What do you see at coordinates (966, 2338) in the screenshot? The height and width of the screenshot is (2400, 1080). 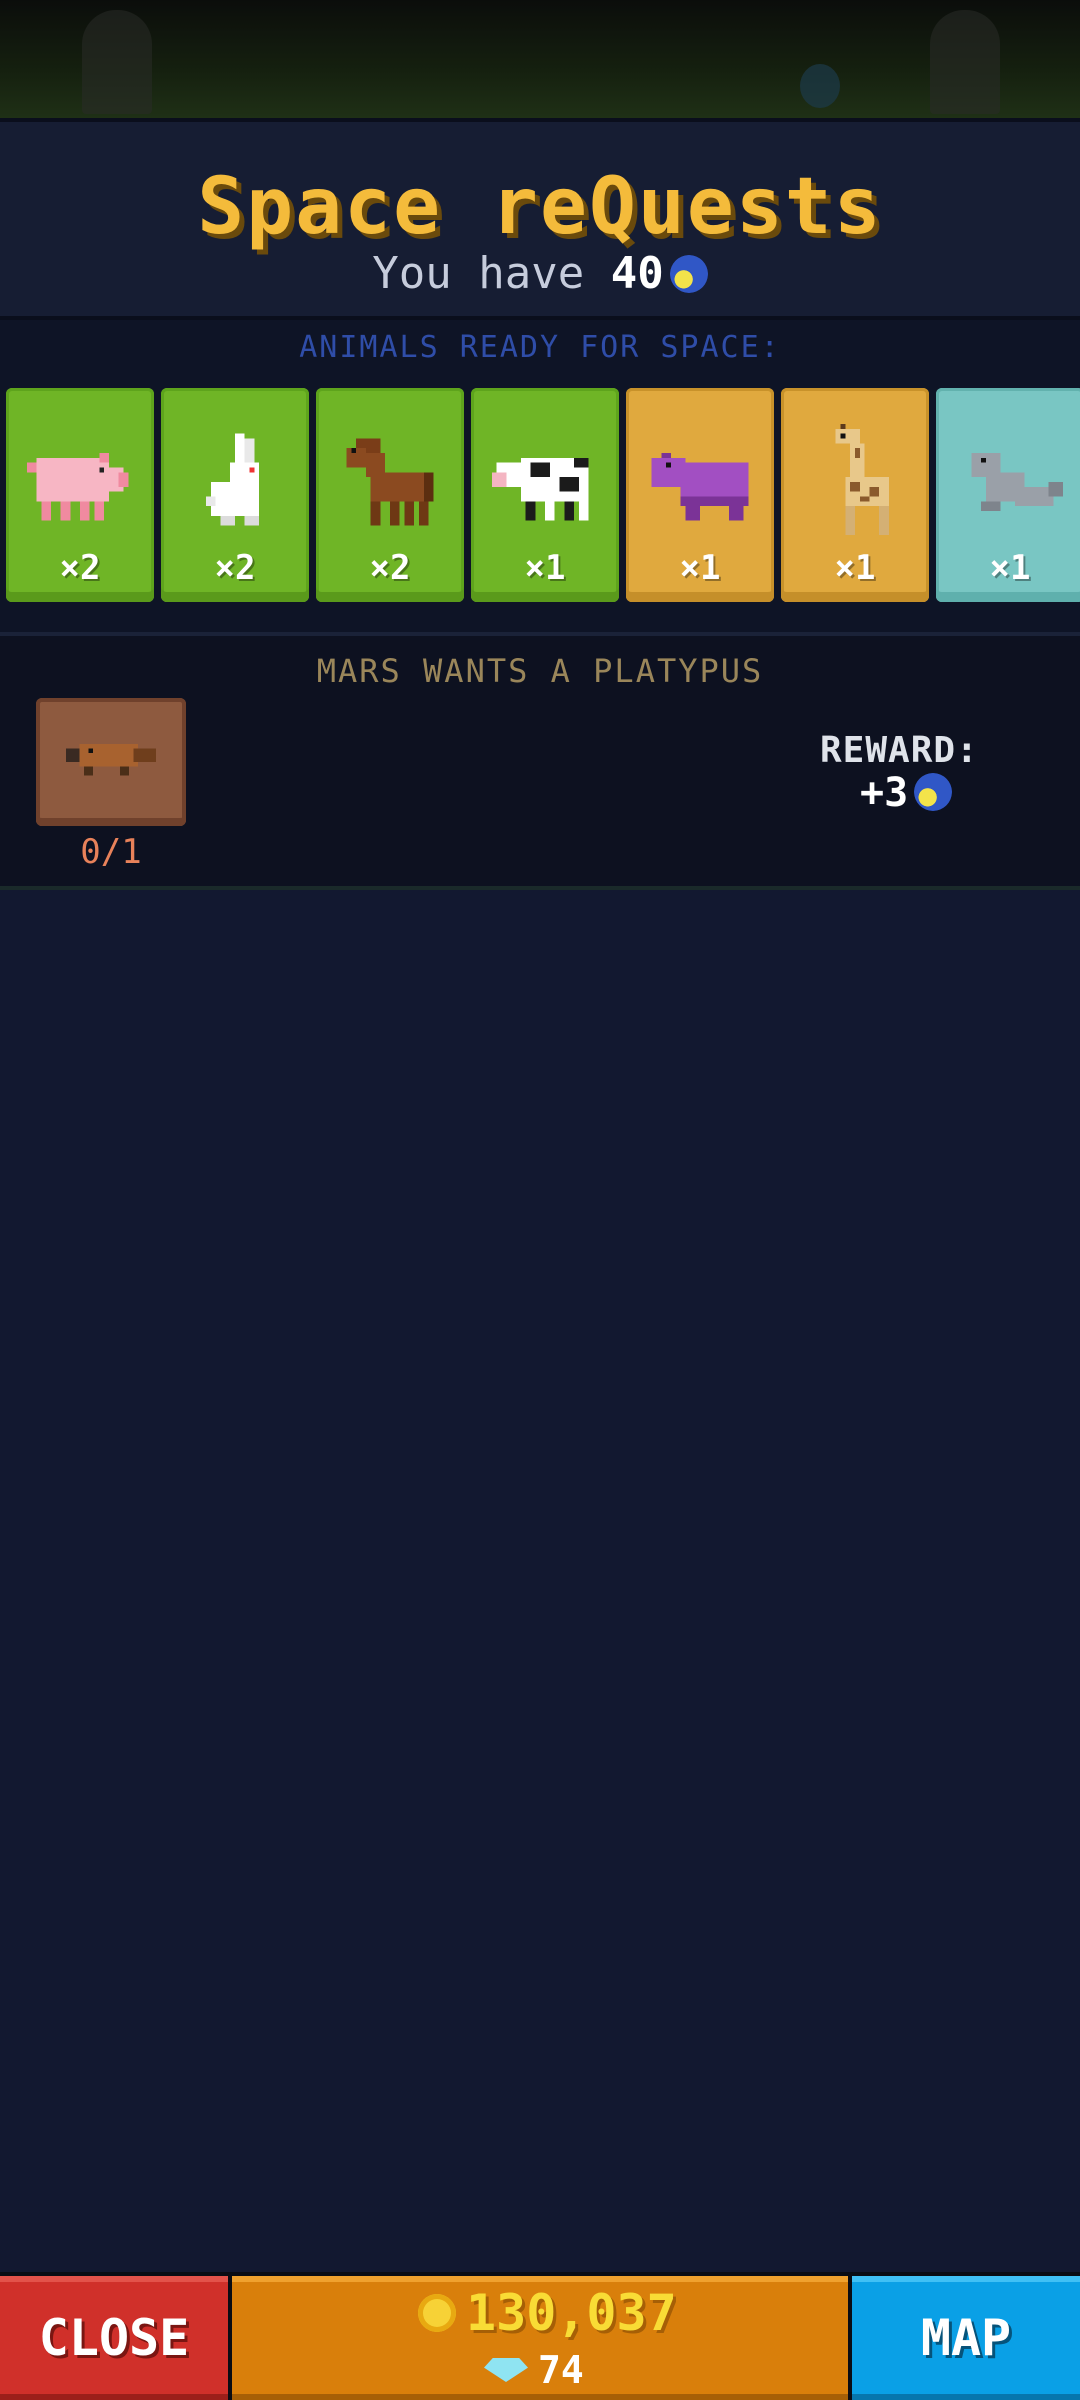 I see `map-button: MAP` at bounding box center [966, 2338].